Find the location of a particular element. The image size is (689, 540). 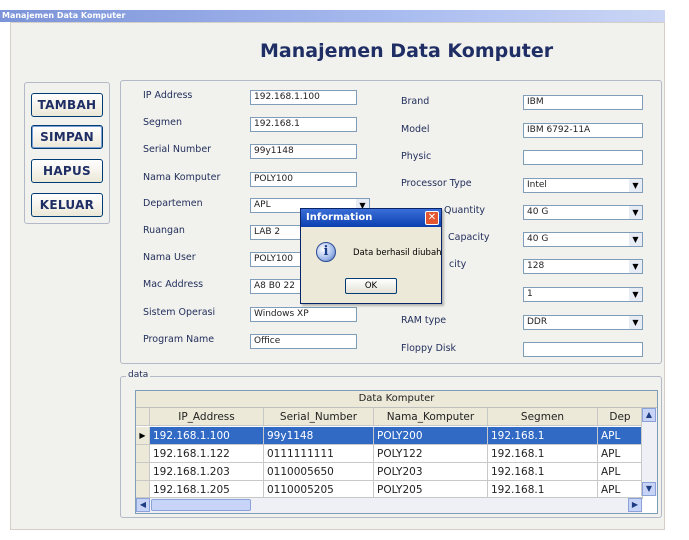

segmen-input: 192.168.1 is located at coordinates (303, 124).